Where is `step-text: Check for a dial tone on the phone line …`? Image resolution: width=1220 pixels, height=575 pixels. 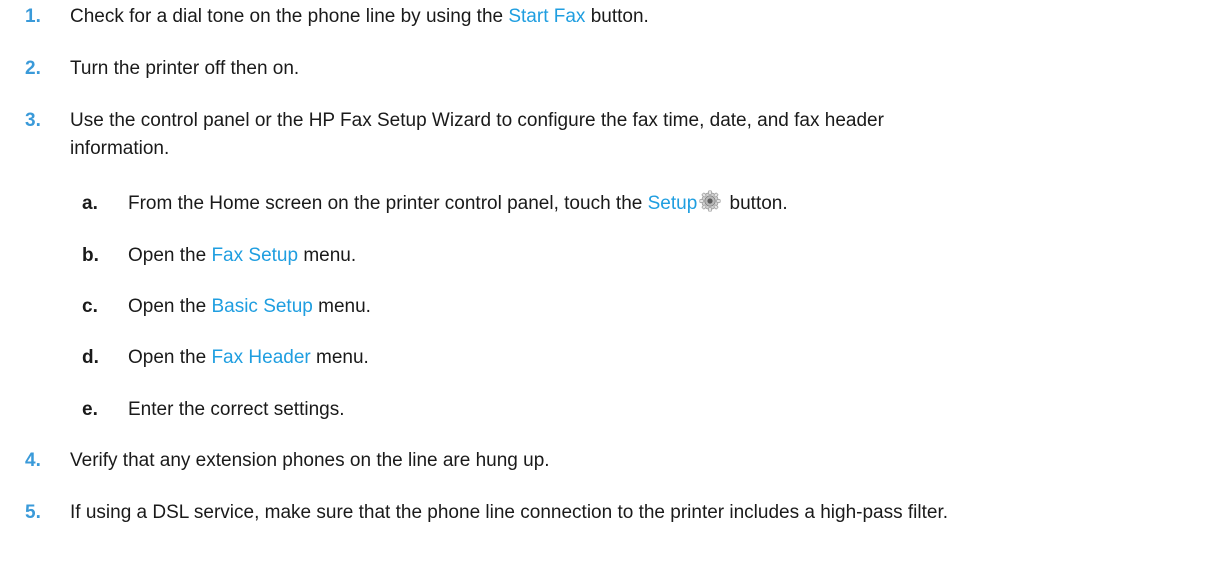
step-text: Check for a dial tone on the phone line … is located at coordinates (359, 16).